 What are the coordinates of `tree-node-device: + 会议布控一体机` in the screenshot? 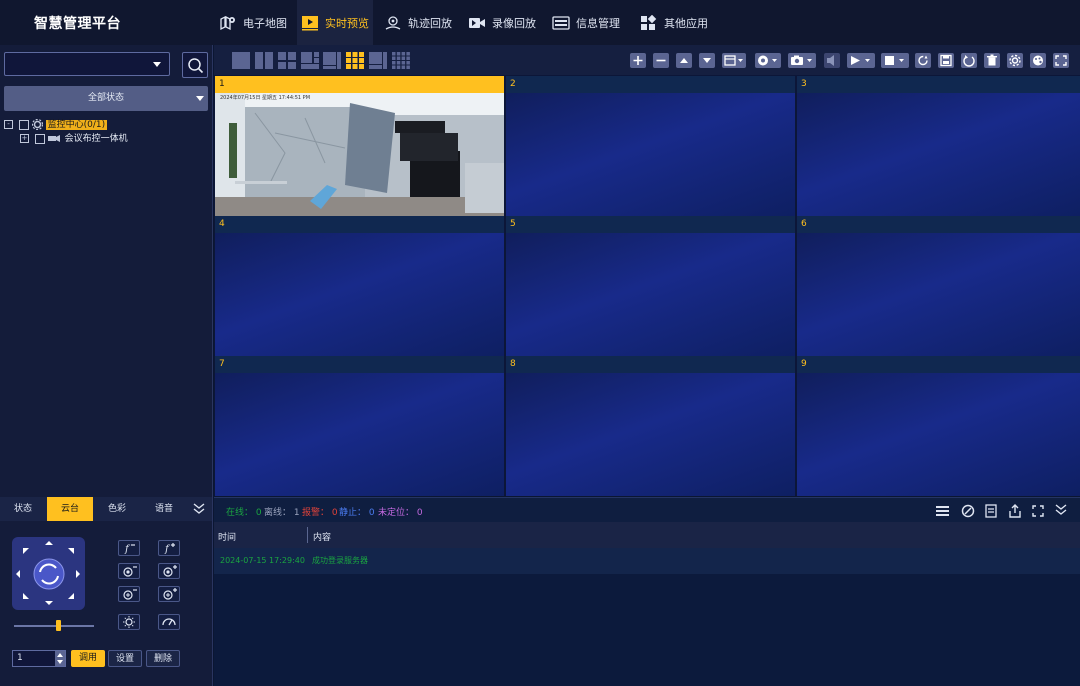 It's located at (74, 139).